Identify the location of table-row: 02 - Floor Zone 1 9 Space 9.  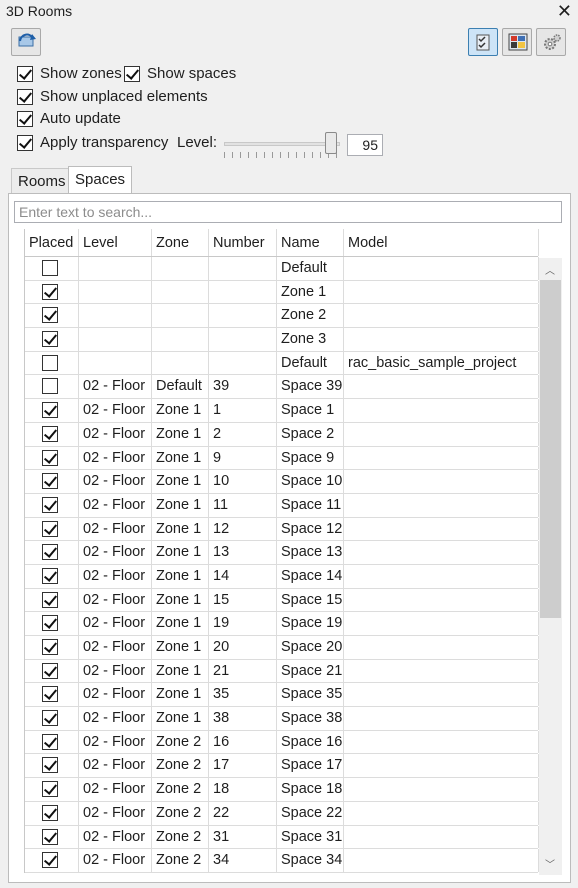
(282, 458).